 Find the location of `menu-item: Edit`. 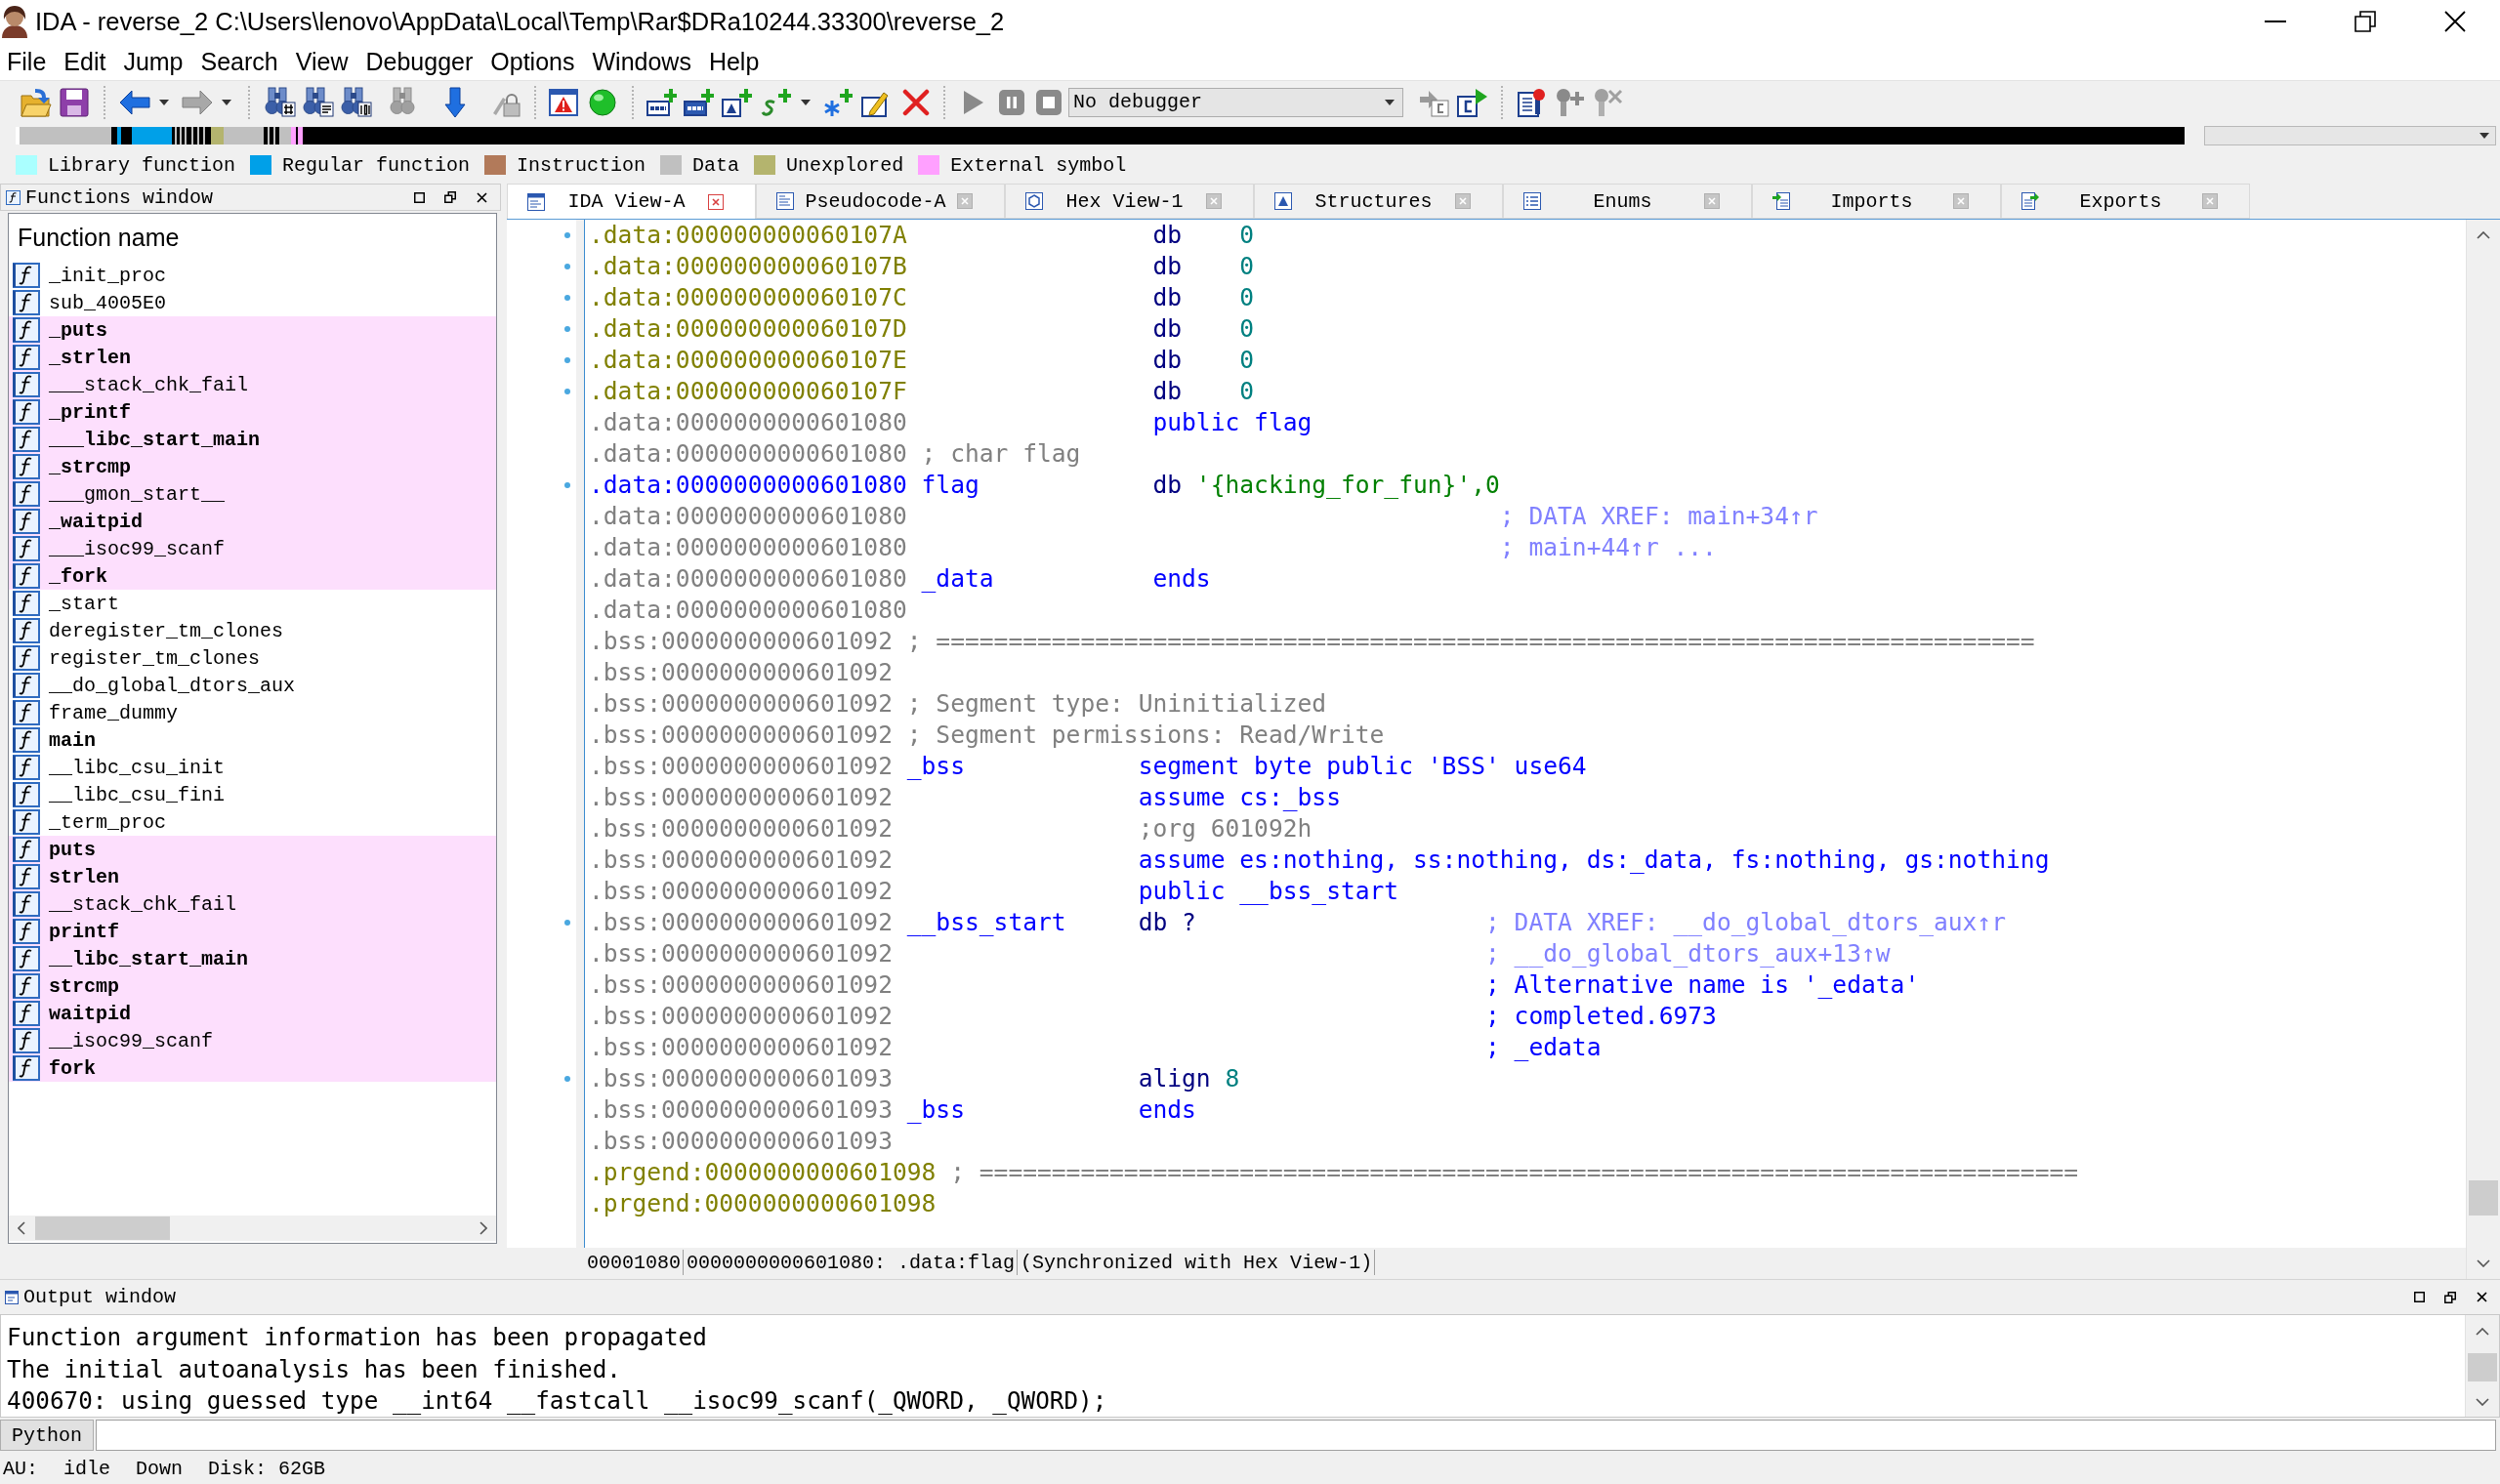

menu-item: Edit is located at coordinates (85, 62).